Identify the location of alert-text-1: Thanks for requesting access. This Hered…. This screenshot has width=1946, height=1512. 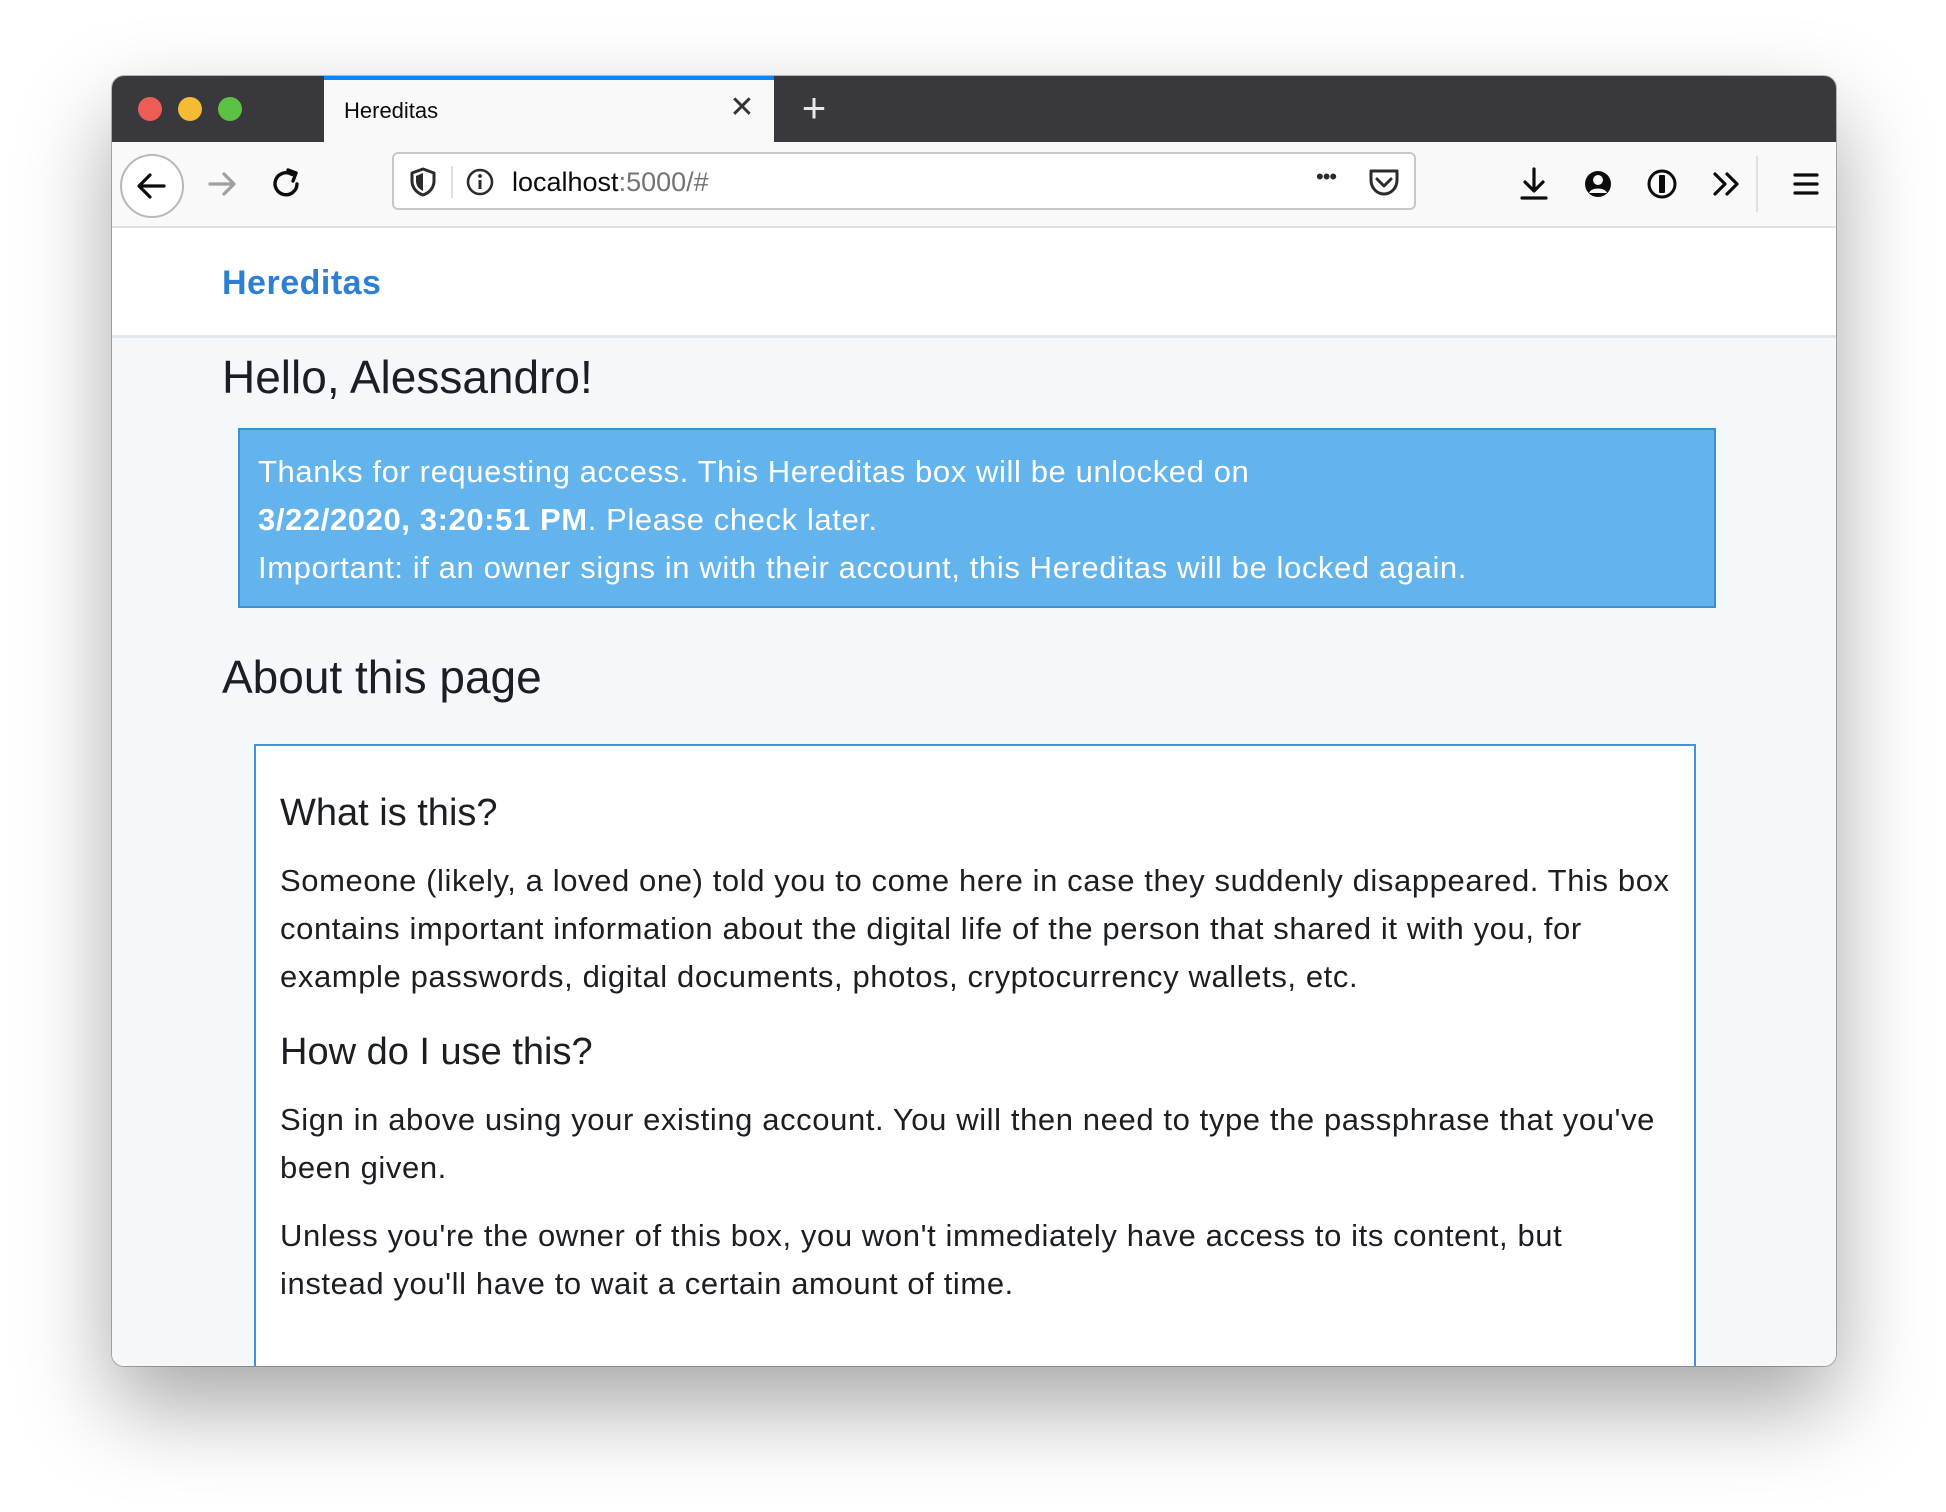
(754, 471).